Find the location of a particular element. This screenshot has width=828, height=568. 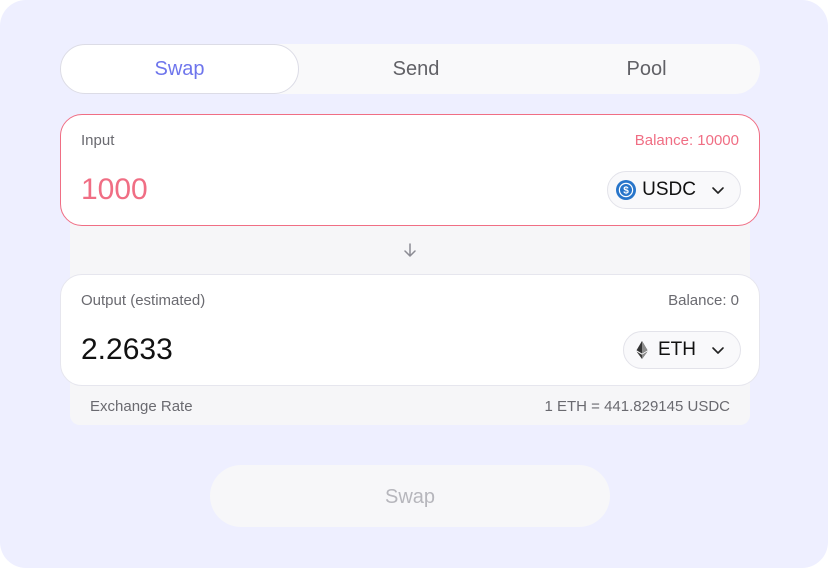

output-label: Output (estimated) is located at coordinates (143, 300).